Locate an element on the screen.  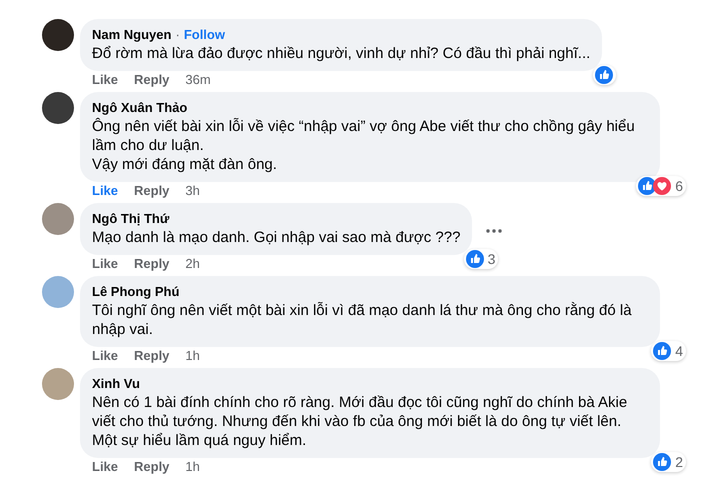
reaction-summary: 3 is located at coordinates (481, 259).